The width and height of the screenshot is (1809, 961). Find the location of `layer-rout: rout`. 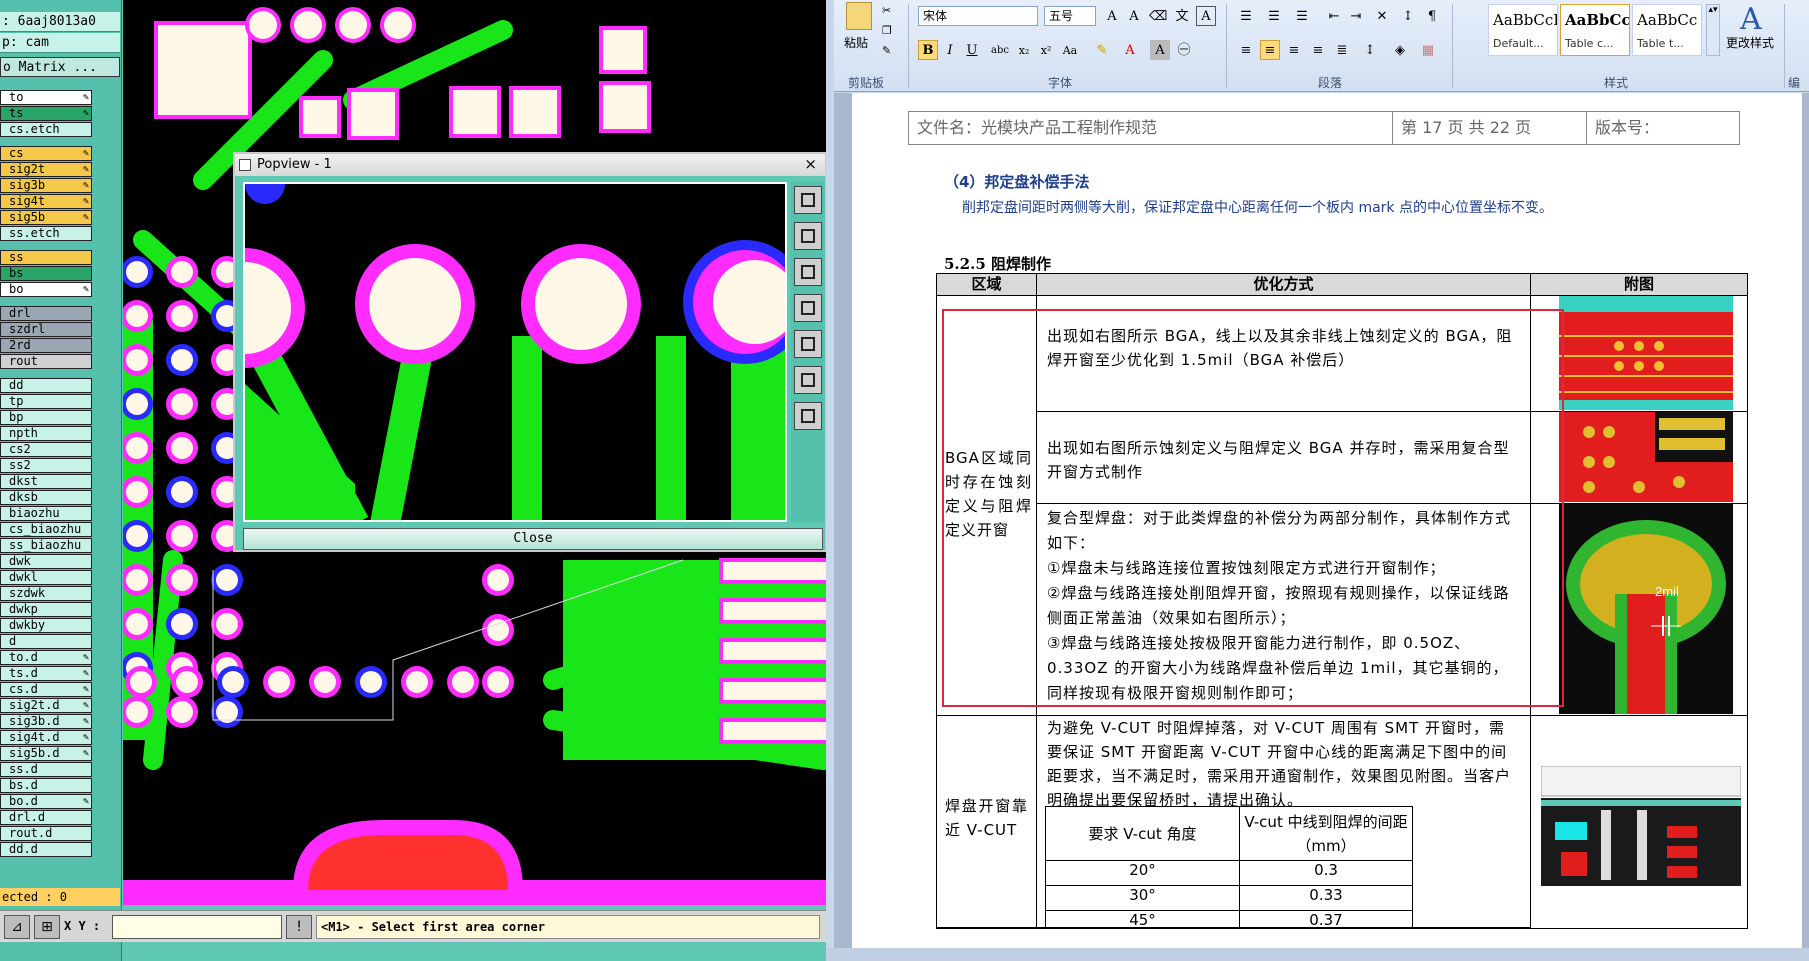

layer-rout: rout is located at coordinates (46, 361).